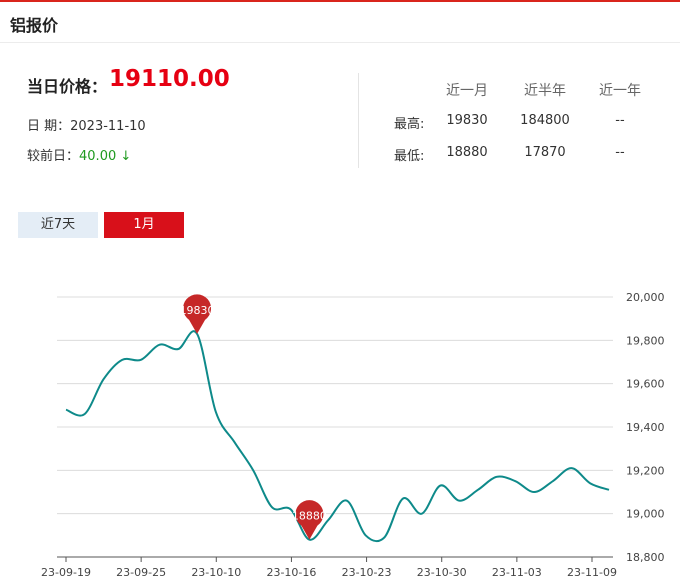 Image resolution: width=680 pixels, height=580 pixels. What do you see at coordinates (291, 572) in the screenshot?
I see `x-tick-label: 23-10-16` at bounding box center [291, 572].